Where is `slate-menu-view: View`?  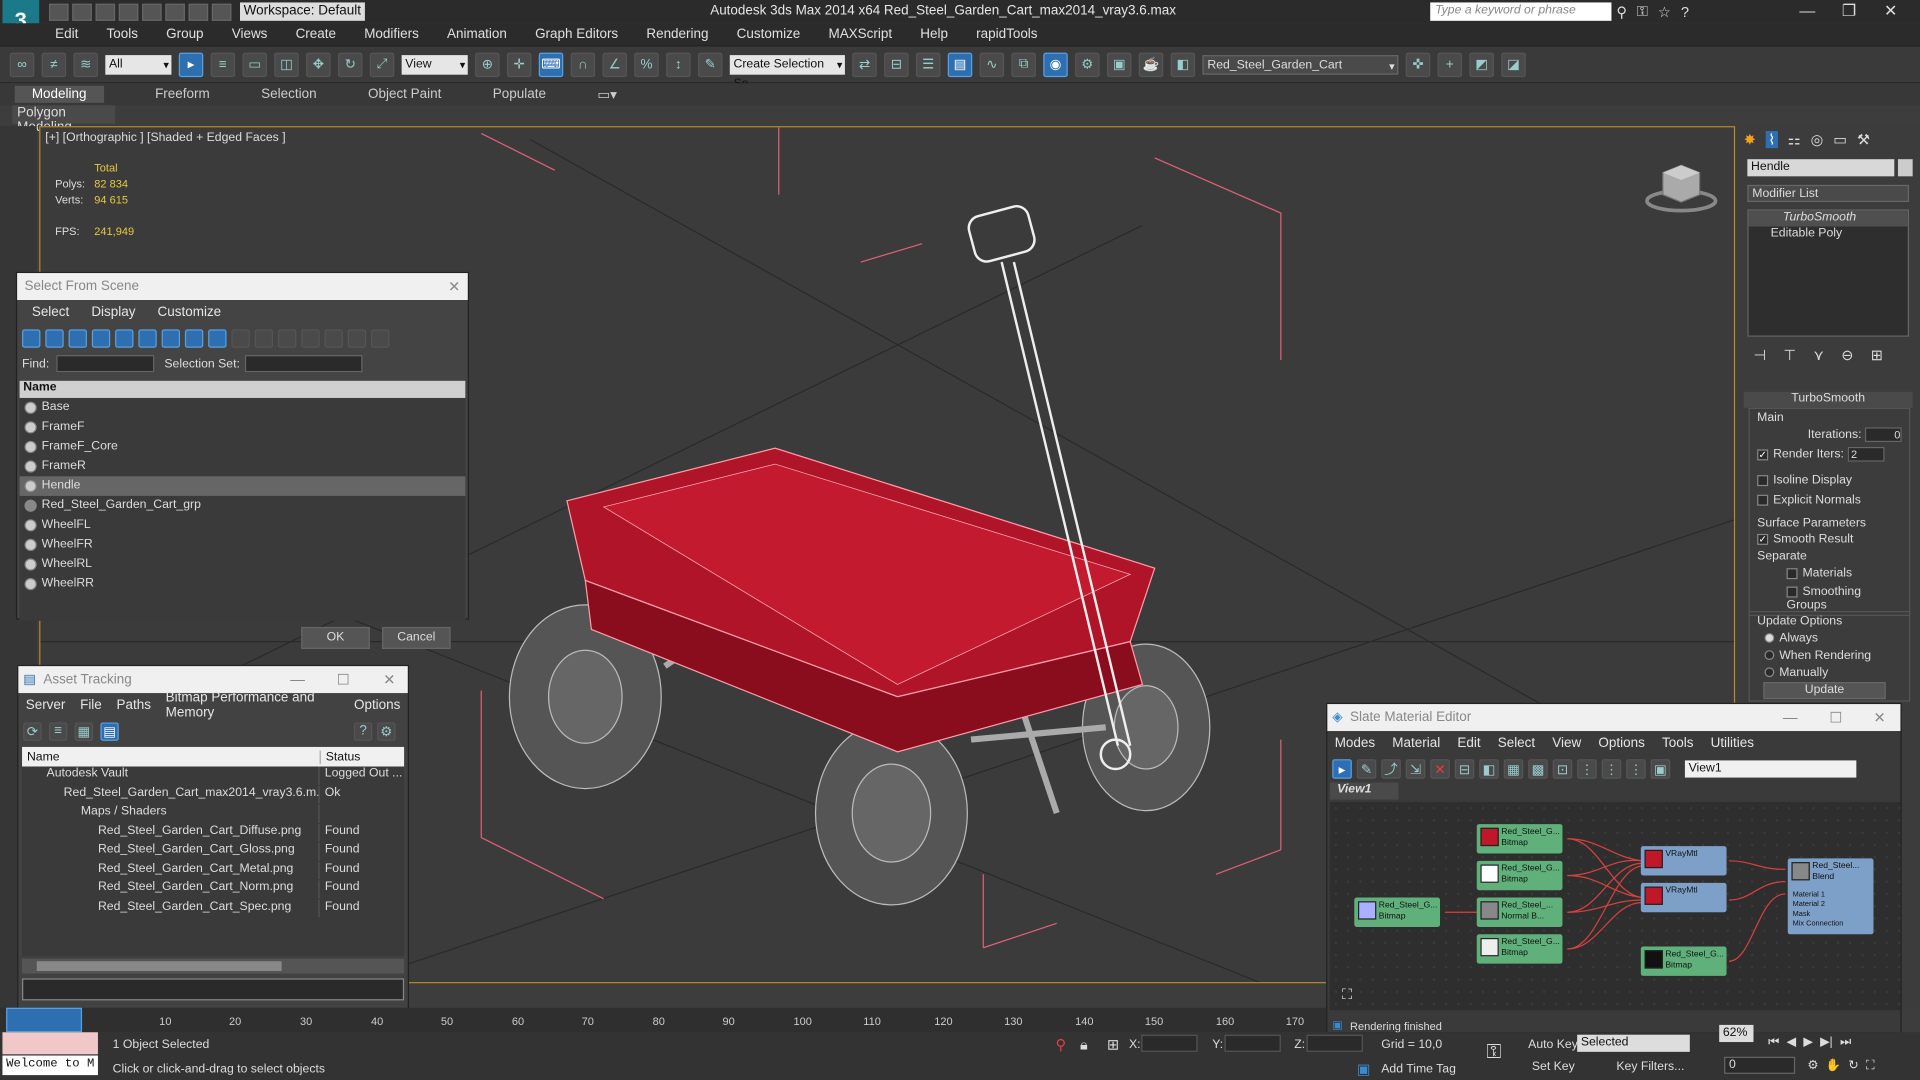 slate-menu-view: View is located at coordinates (1566, 743).